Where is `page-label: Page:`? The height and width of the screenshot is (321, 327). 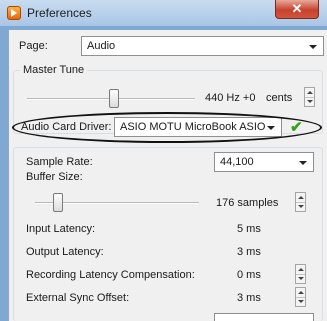 page-label: Page: is located at coordinates (33, 46).